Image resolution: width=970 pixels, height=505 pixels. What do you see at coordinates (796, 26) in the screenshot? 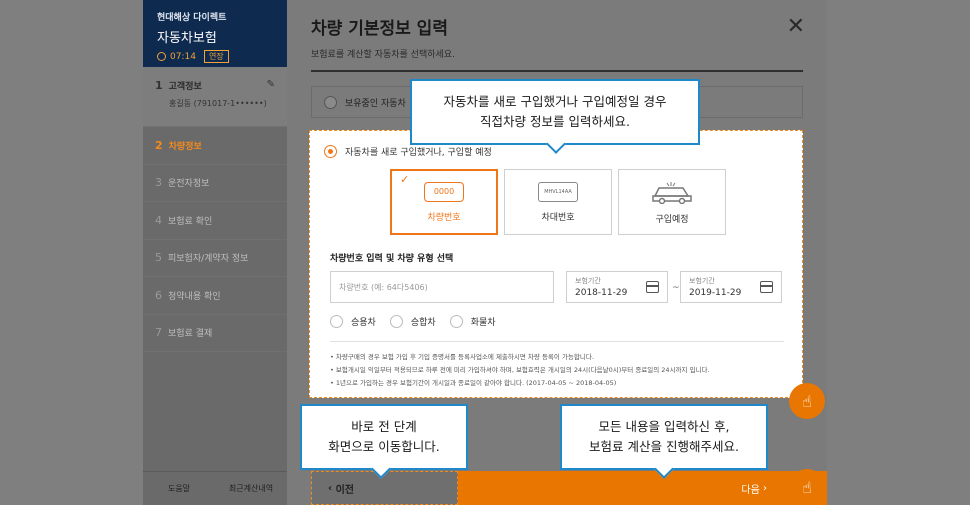
I see `close-icon: ✕` at bounding box center [796, 26].